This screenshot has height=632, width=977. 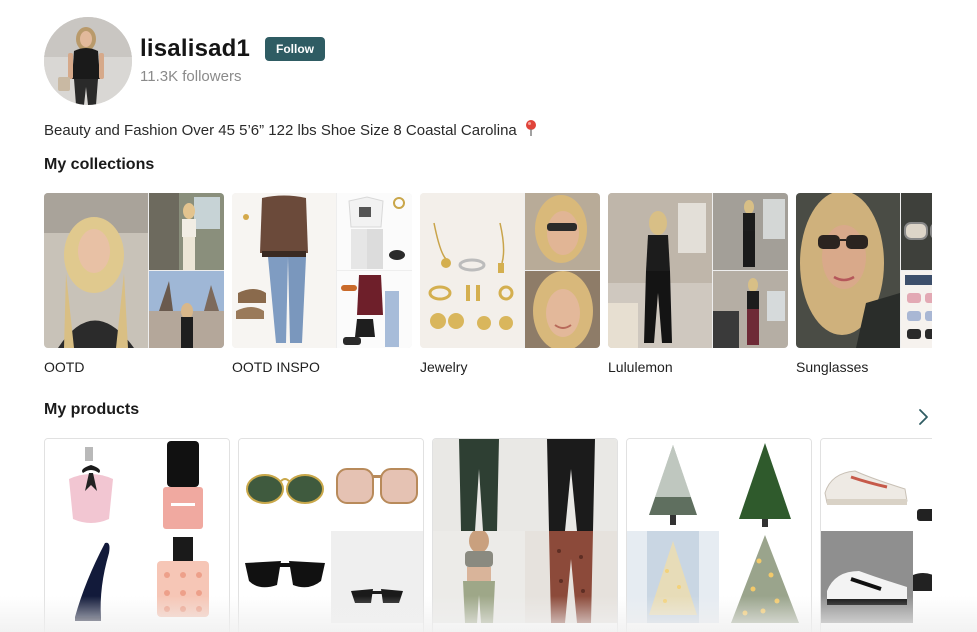 What do you see at coordinates (832, 367) in the screenshot?
I see `collection-label: Sunglasses` at bounding box center [832, 367].